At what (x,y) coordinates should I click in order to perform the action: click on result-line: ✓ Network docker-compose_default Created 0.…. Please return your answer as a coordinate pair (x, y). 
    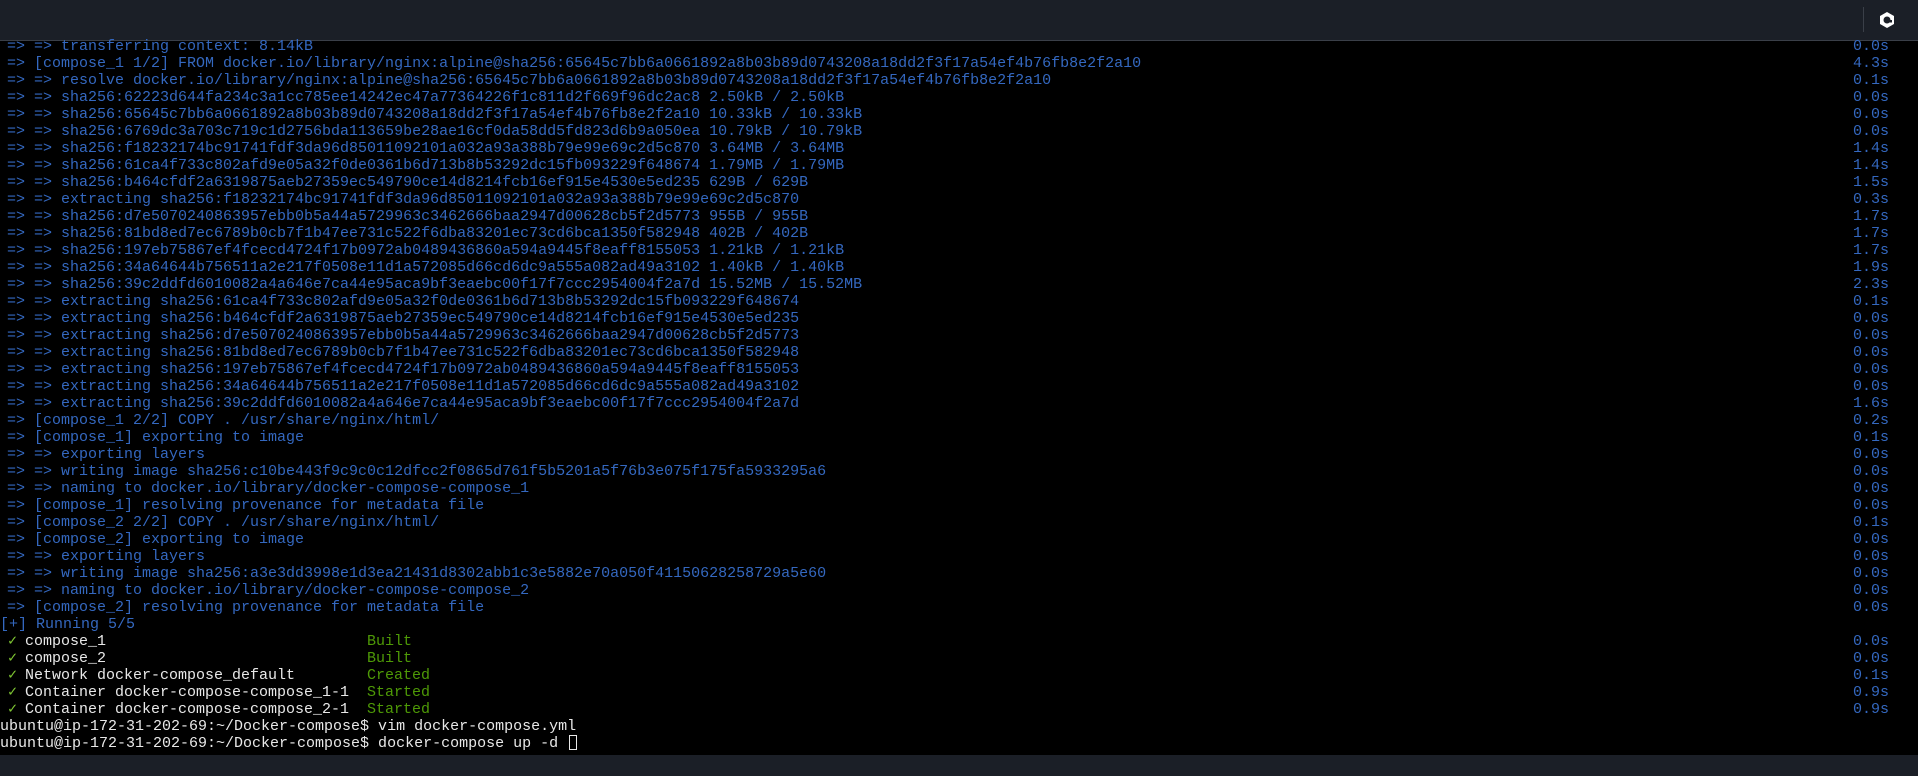
    Looking at the image, I should click on (959, 675).